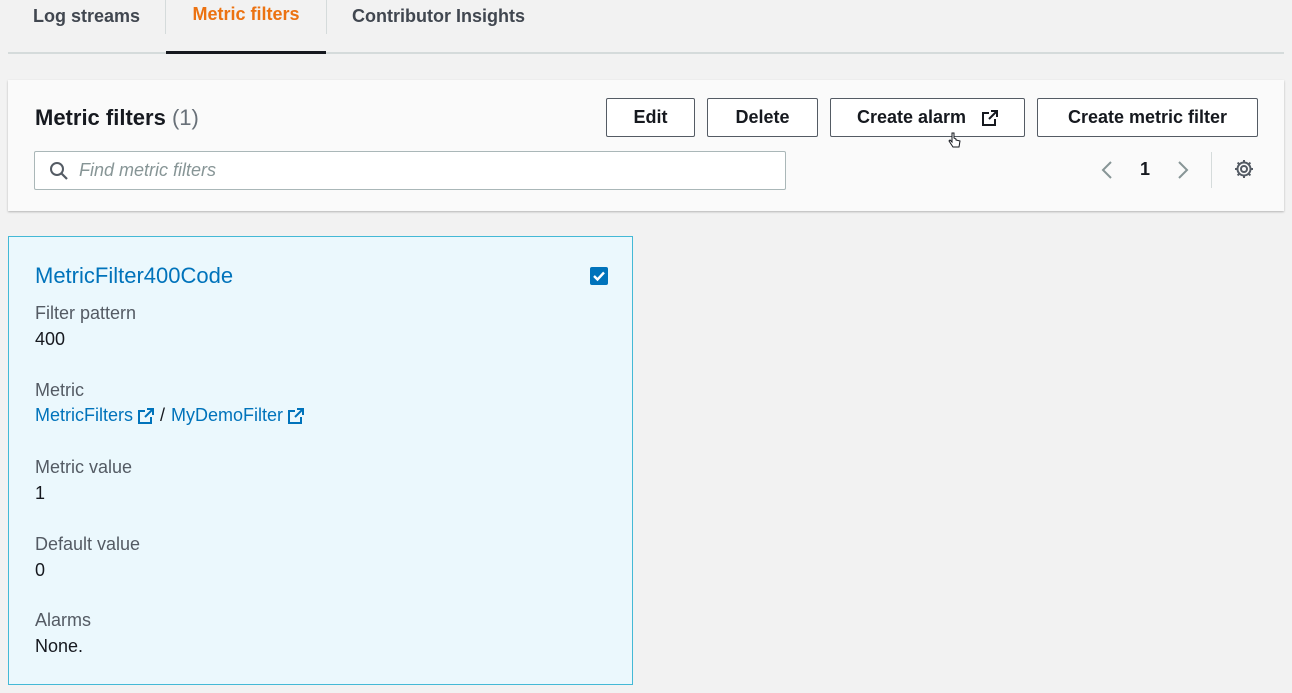  Describe the element at coordinates (185, 117) in the screenshot. I see `title-count: (1)` at that location.